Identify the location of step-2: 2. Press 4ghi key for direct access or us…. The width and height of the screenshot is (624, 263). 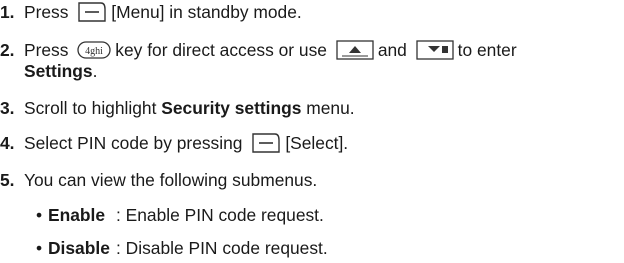
(258, 50).